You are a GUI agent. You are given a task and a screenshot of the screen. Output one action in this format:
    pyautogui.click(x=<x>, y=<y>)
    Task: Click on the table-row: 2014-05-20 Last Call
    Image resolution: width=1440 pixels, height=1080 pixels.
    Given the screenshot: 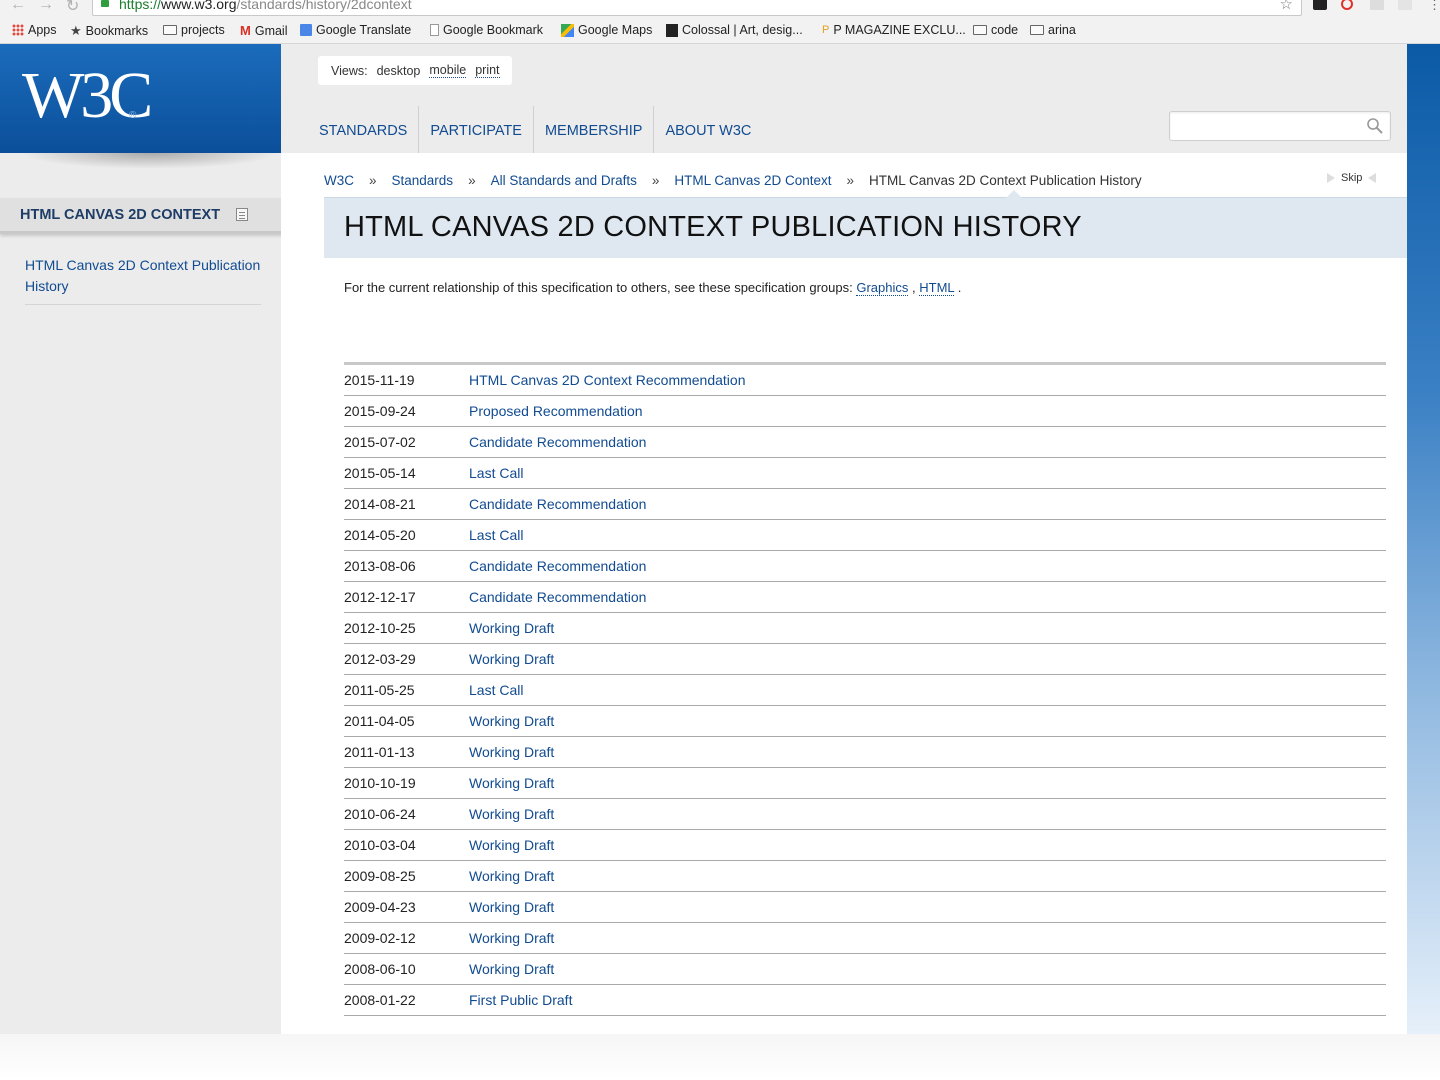 What is the action you would take?
    pyautogui.click(x=865, y=535)
    